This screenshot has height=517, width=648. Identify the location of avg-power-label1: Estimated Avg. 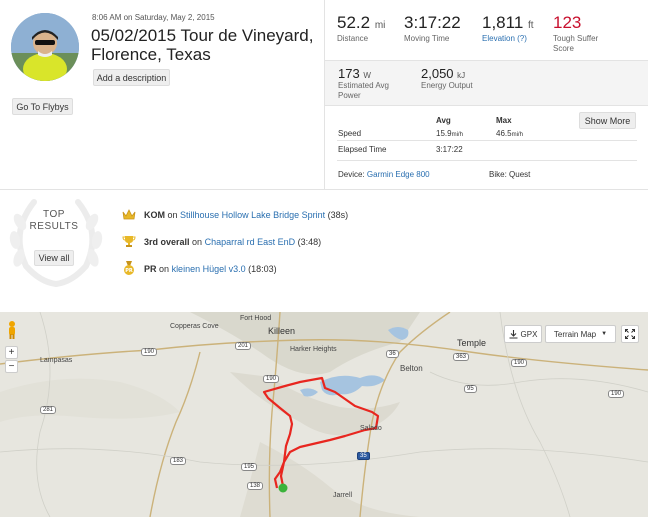
(363, 85).